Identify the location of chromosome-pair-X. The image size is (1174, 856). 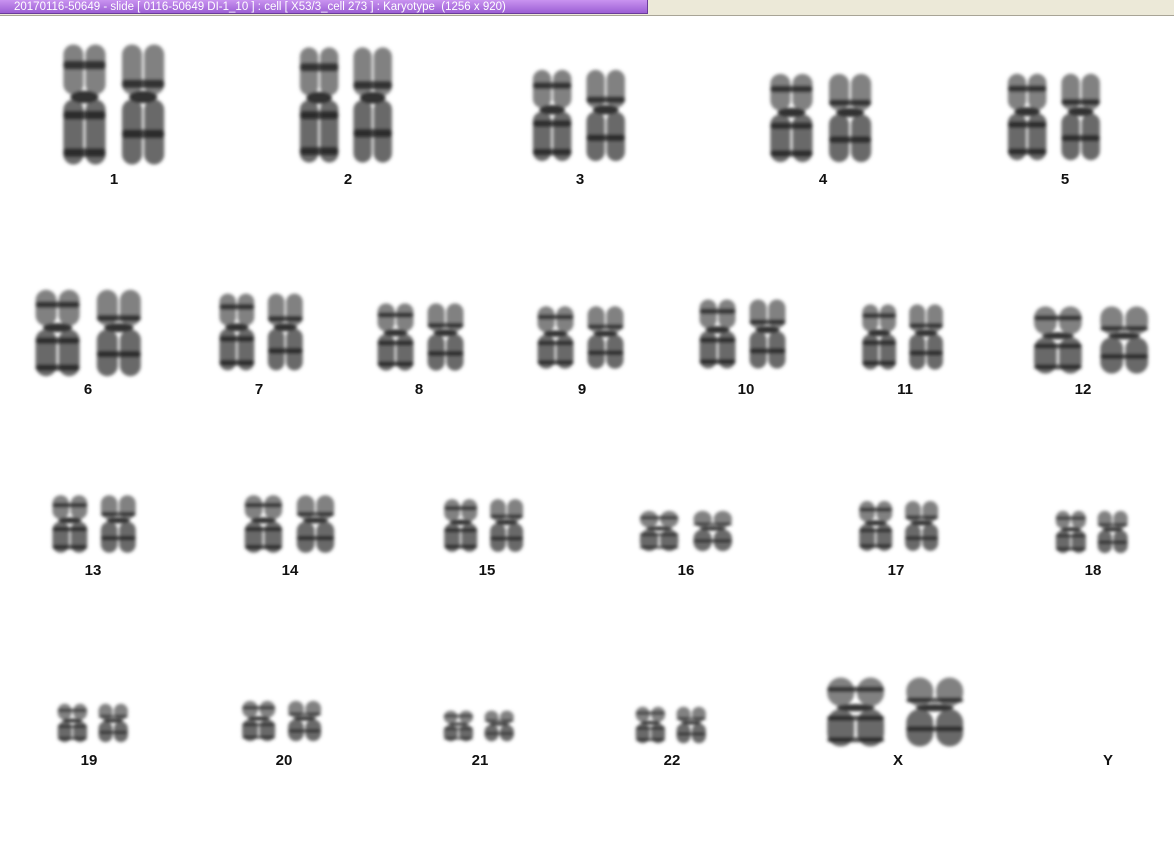
(897, 712).